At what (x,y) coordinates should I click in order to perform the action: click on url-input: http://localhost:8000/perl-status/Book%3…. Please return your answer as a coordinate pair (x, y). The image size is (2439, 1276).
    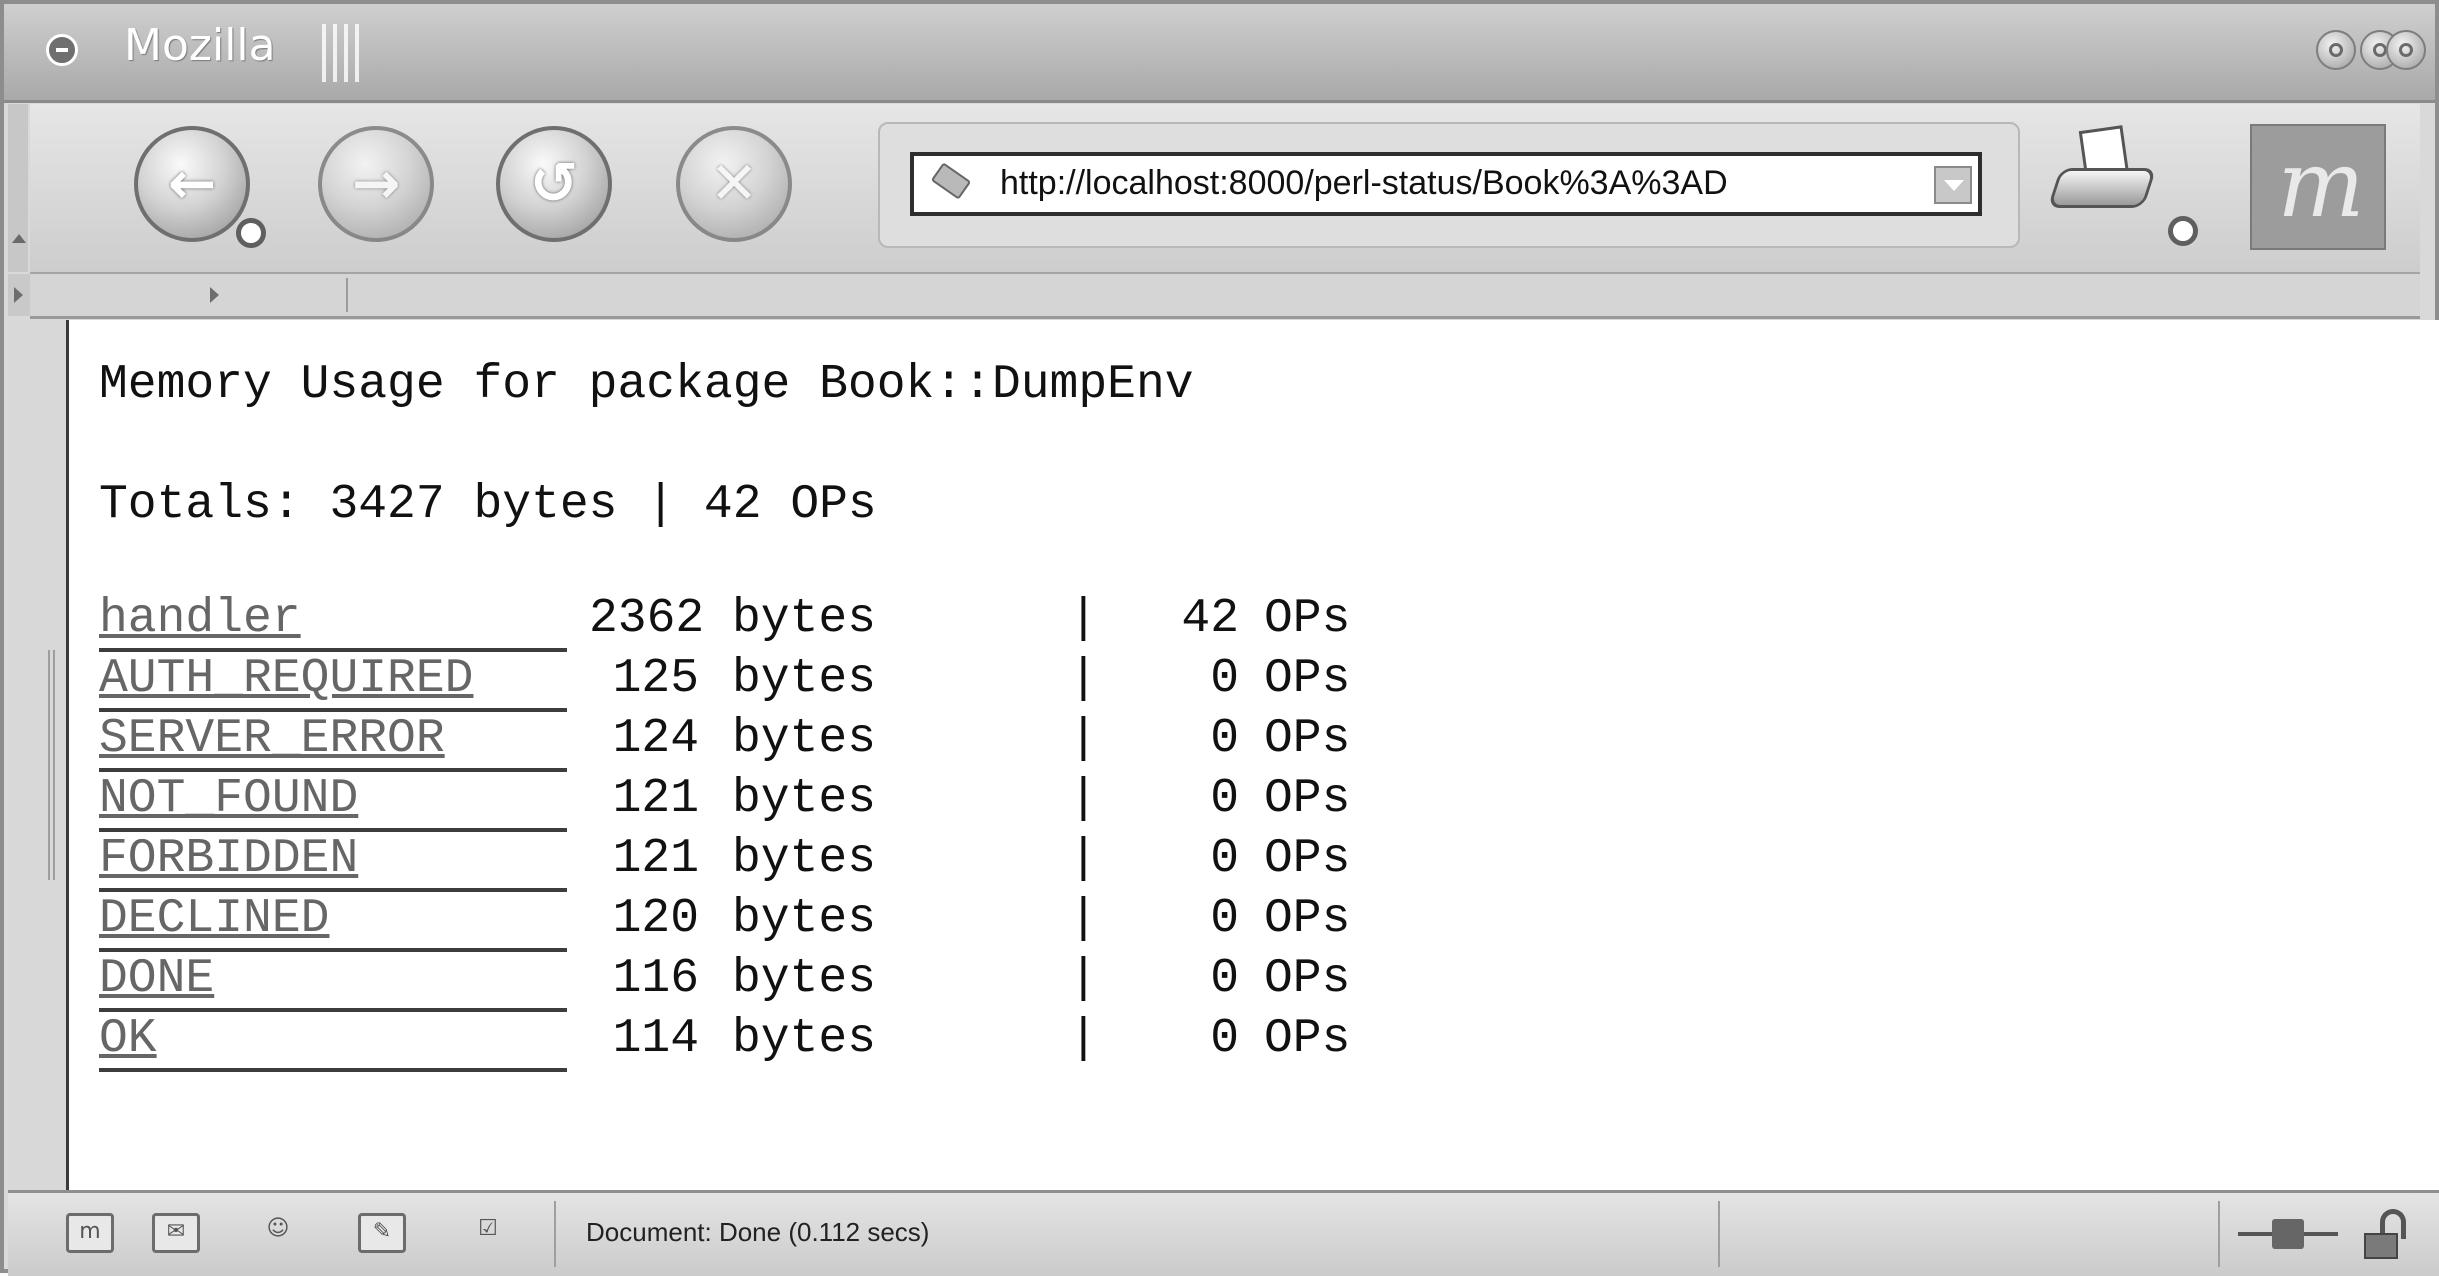
    Looking at the image, I should click on (1446, 184).